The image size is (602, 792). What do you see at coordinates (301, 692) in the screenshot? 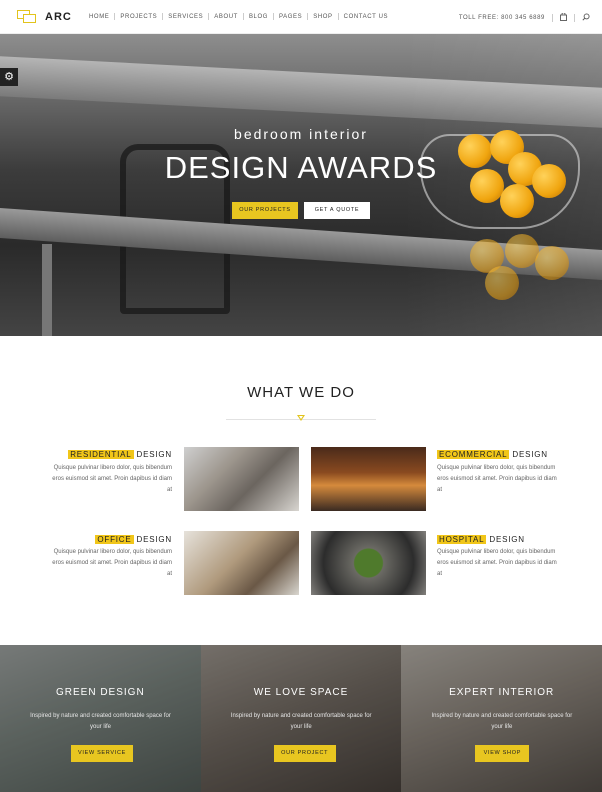
I see `panel-title: WE LOVE SPACE` at bounding box center [301, 692].